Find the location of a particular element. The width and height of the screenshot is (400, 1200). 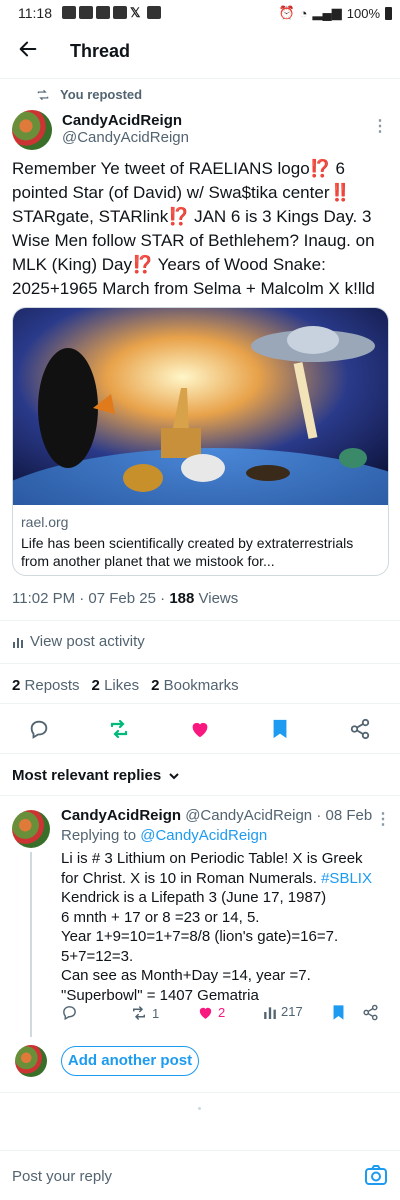

replies-sort-dropdown: Most relevant replies is located at coordinates (96, 775).